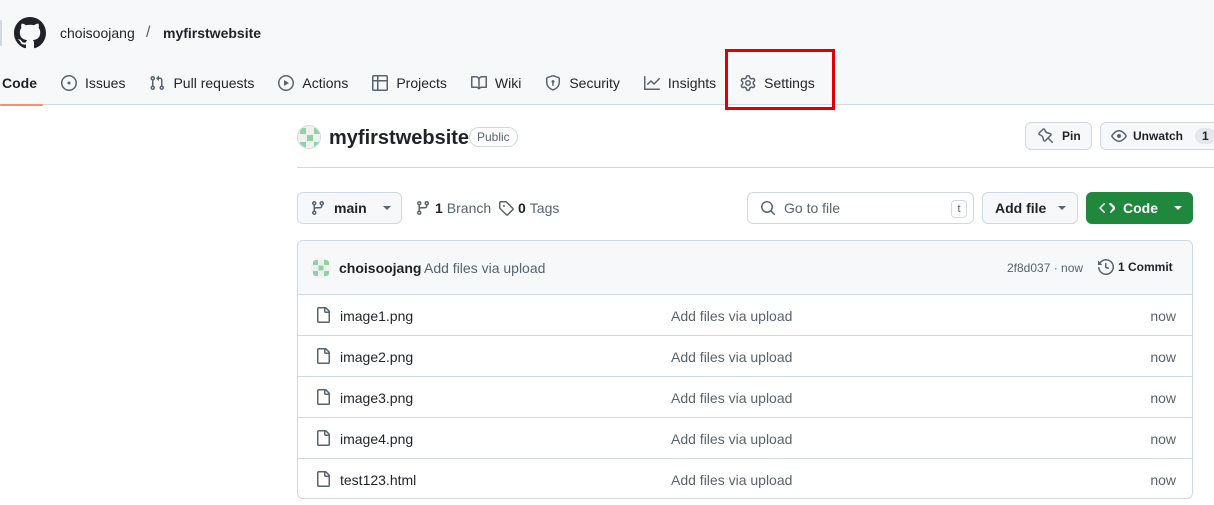 The image size is (1214, 505). I want to click on add-file-label: Add file, so click(1021, 208).